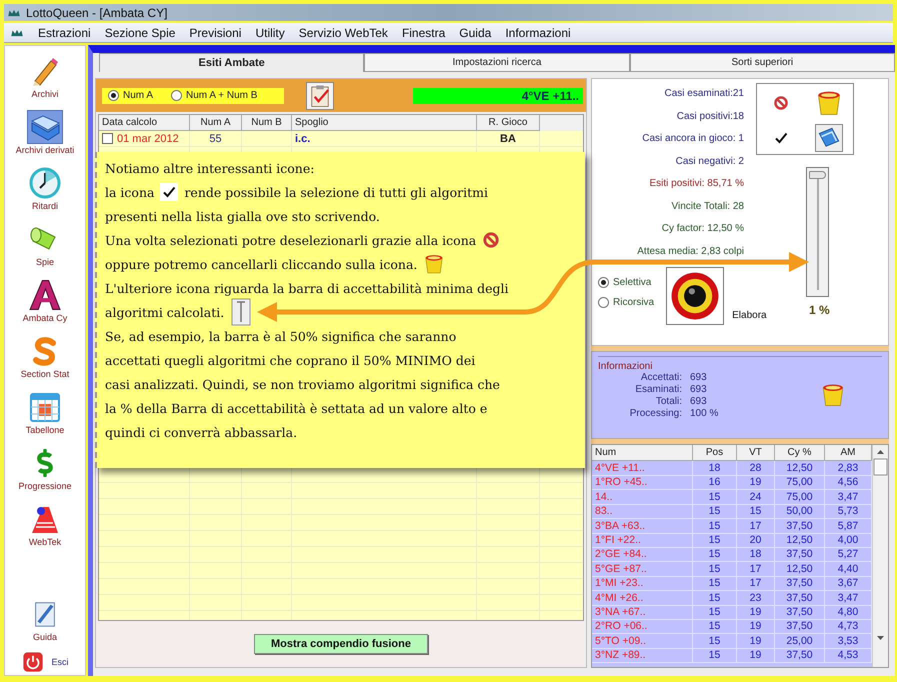 The height and width of the screenshot is (682, 897). Describe the element at coordinates (45, 356) in the screenshot. I see `sidebar-item: Section Stat` at that location.